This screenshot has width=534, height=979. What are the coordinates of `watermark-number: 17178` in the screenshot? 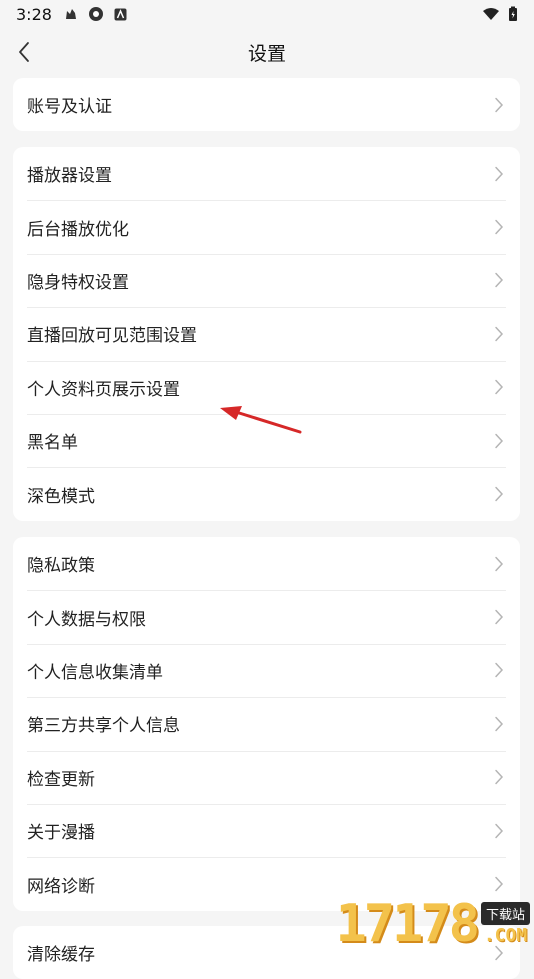 It's located at (407, 924).